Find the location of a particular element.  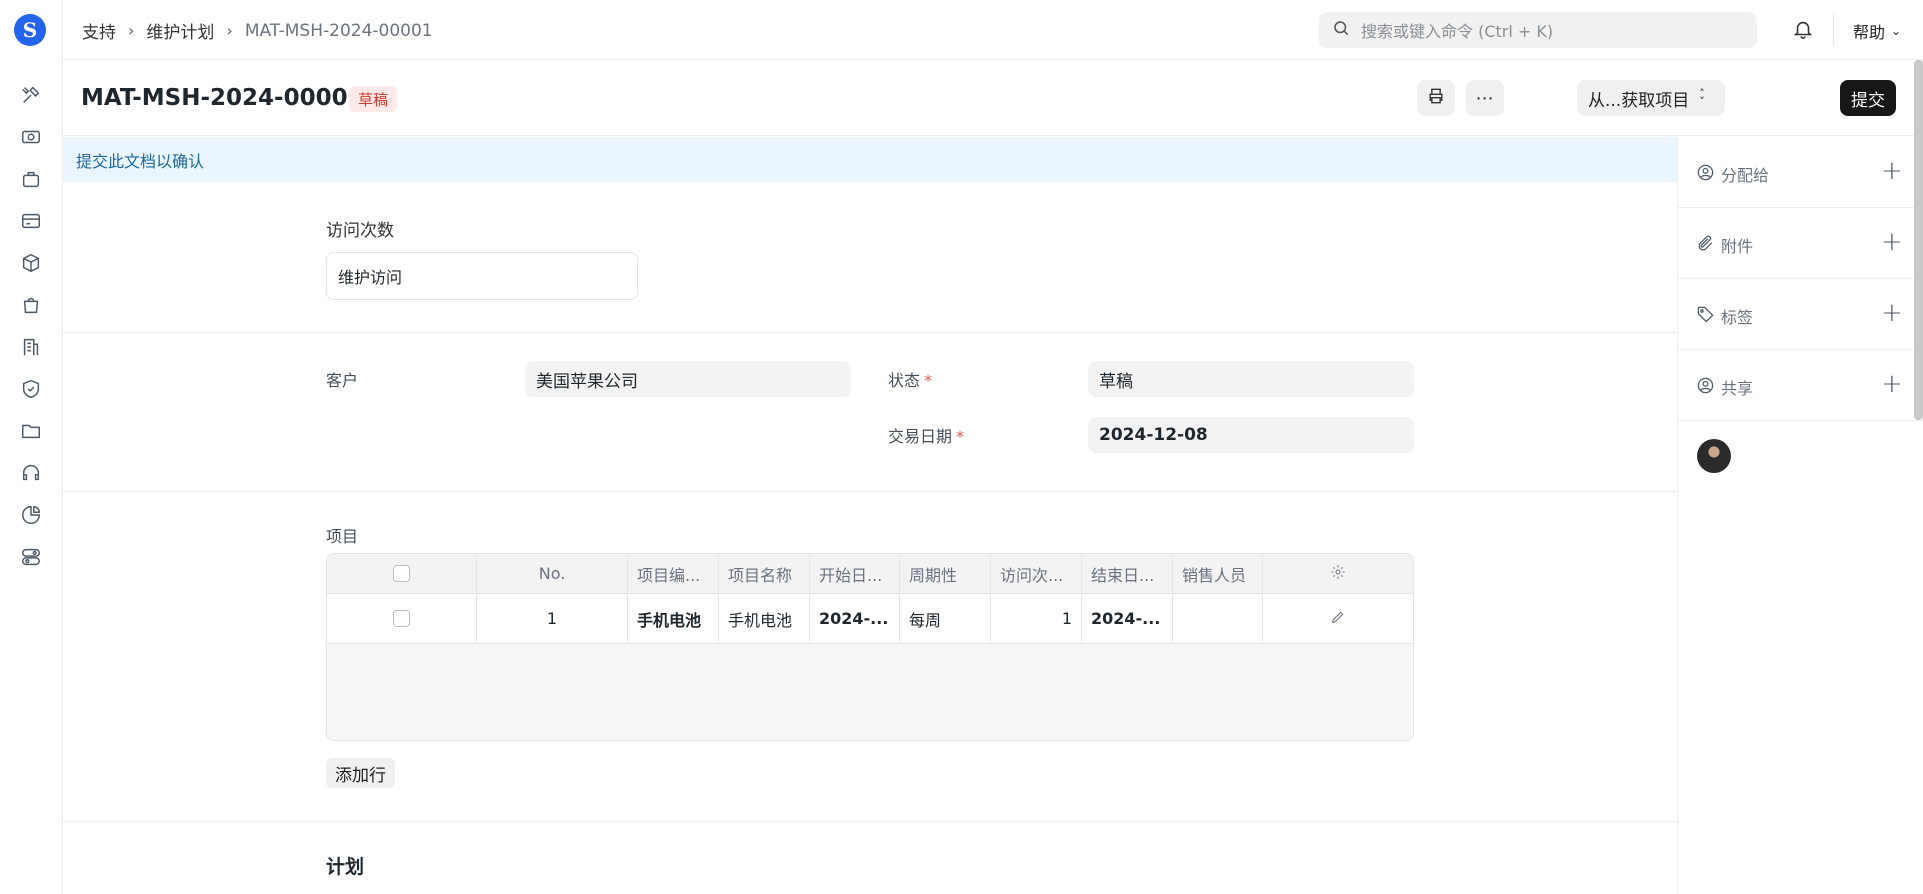

tag-icon is located at coordinates (1706, 315).